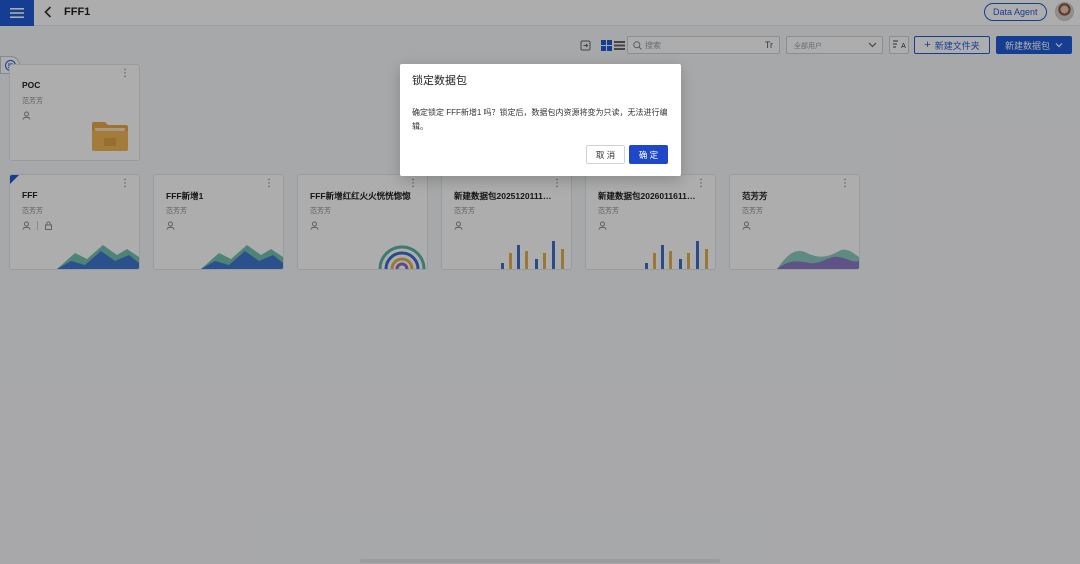  Describe the element at coordinates (605, 154) in the screenshot. I see `cancel-button: 取 消` at that location.